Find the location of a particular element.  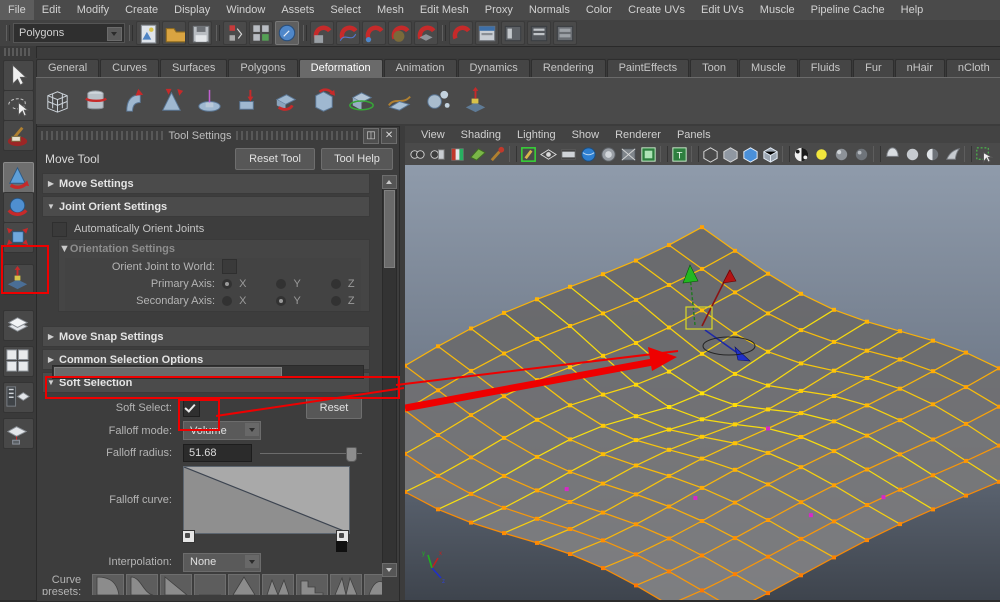

toolbox-scale-tool is located at coordinates (18, 237).